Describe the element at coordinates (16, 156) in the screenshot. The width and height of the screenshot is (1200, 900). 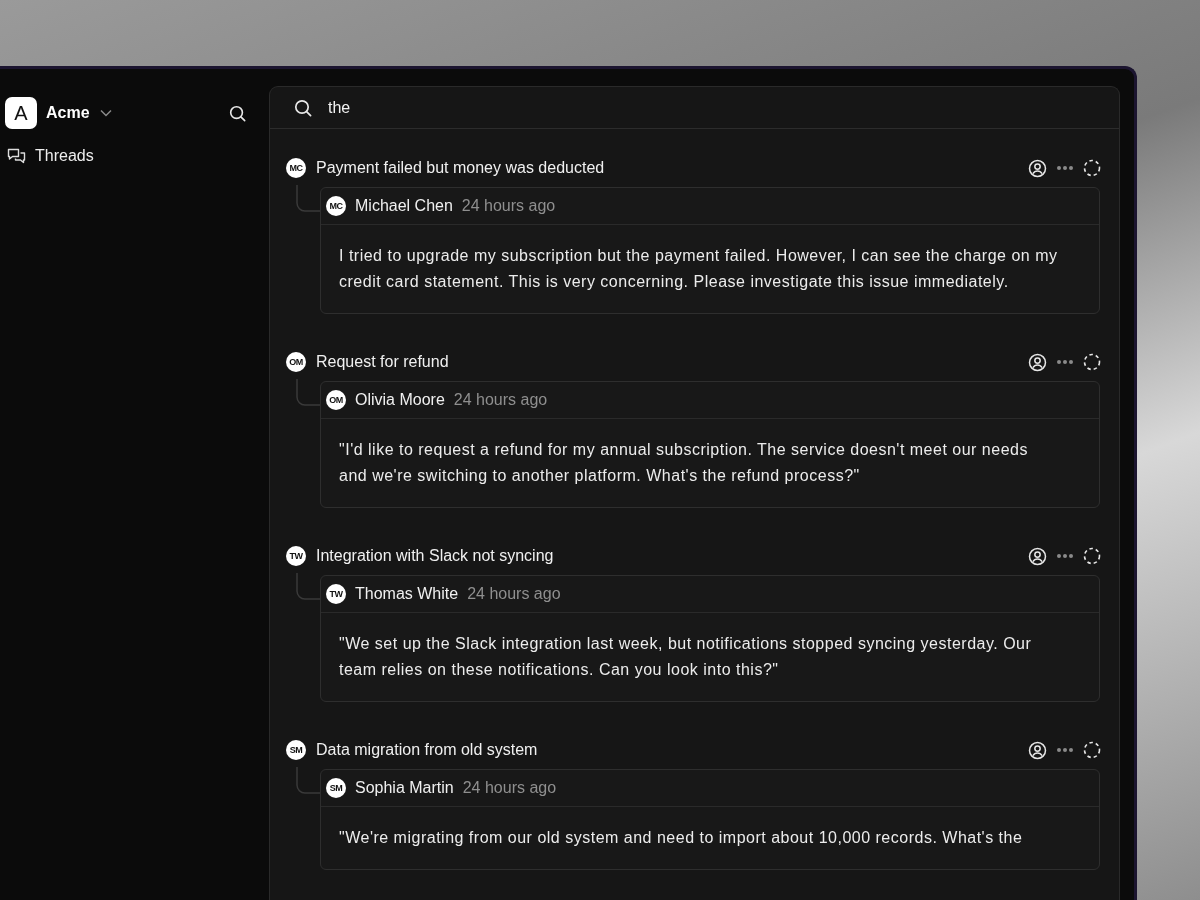
I see `chat-bubbles-icon` at that location.